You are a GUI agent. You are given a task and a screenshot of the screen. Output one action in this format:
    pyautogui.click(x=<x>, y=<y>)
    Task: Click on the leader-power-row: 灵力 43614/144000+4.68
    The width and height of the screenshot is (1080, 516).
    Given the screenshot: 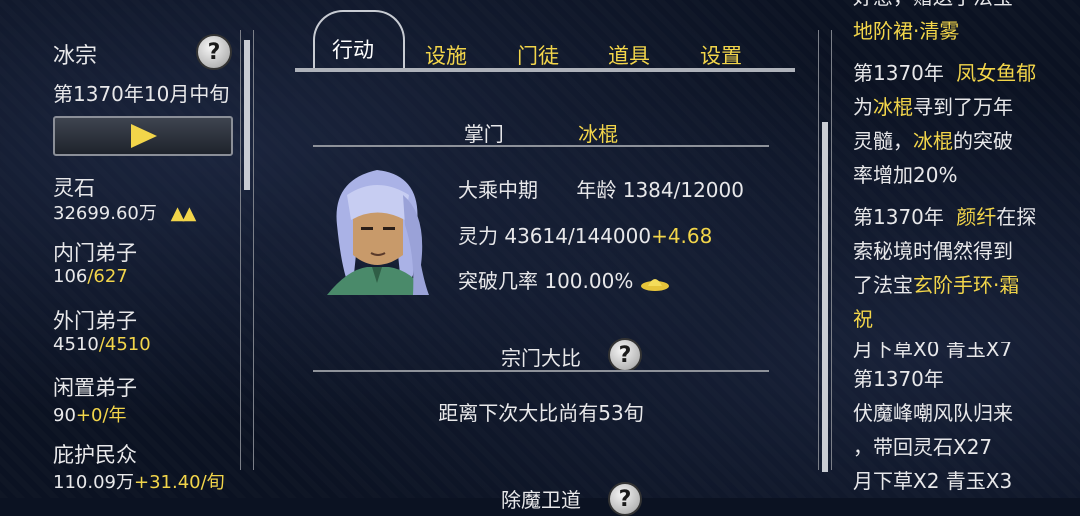 What is the action you would take?
    pyautogui.click(x=585, y=234)
    